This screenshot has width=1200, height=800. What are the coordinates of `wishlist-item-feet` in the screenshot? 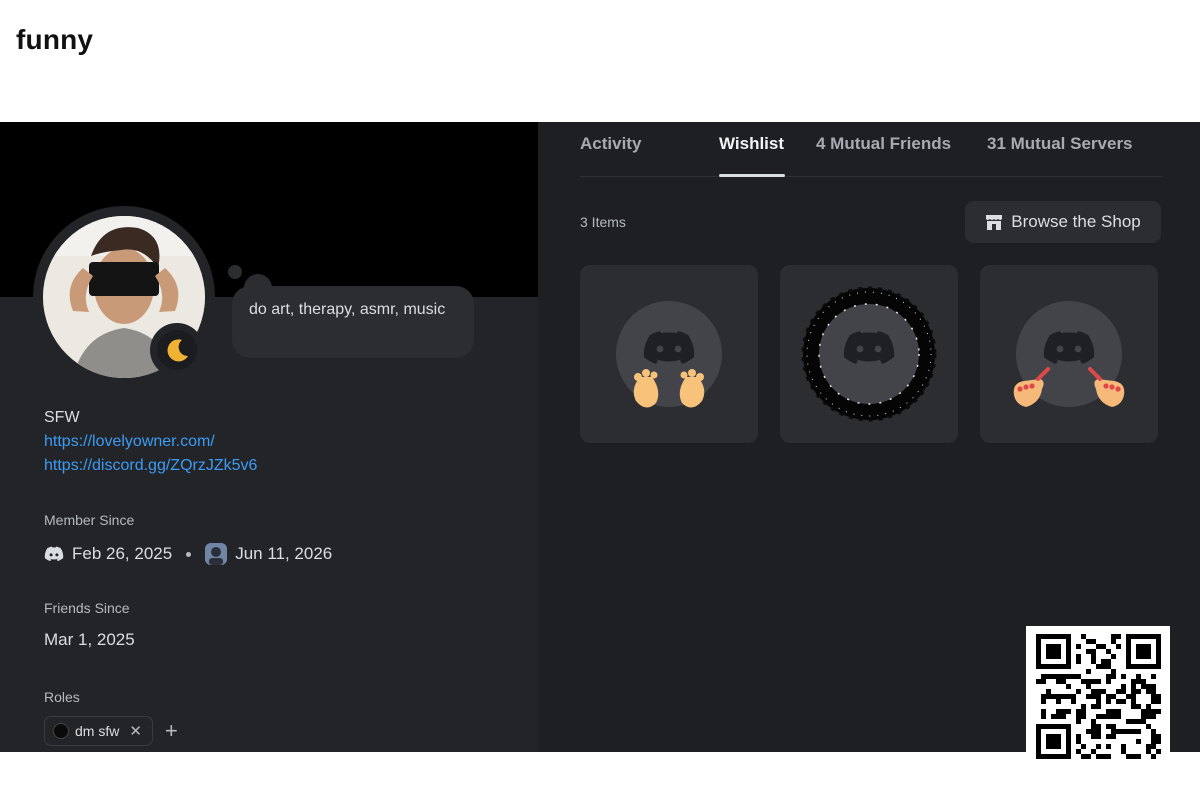 It's located at (669, 354).